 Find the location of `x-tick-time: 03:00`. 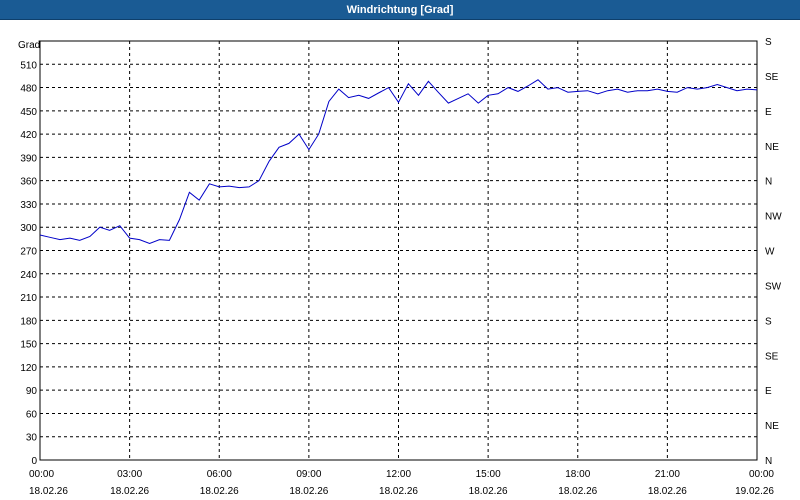

x-tick-time: 03:00 is located at coordinates (129, 474).